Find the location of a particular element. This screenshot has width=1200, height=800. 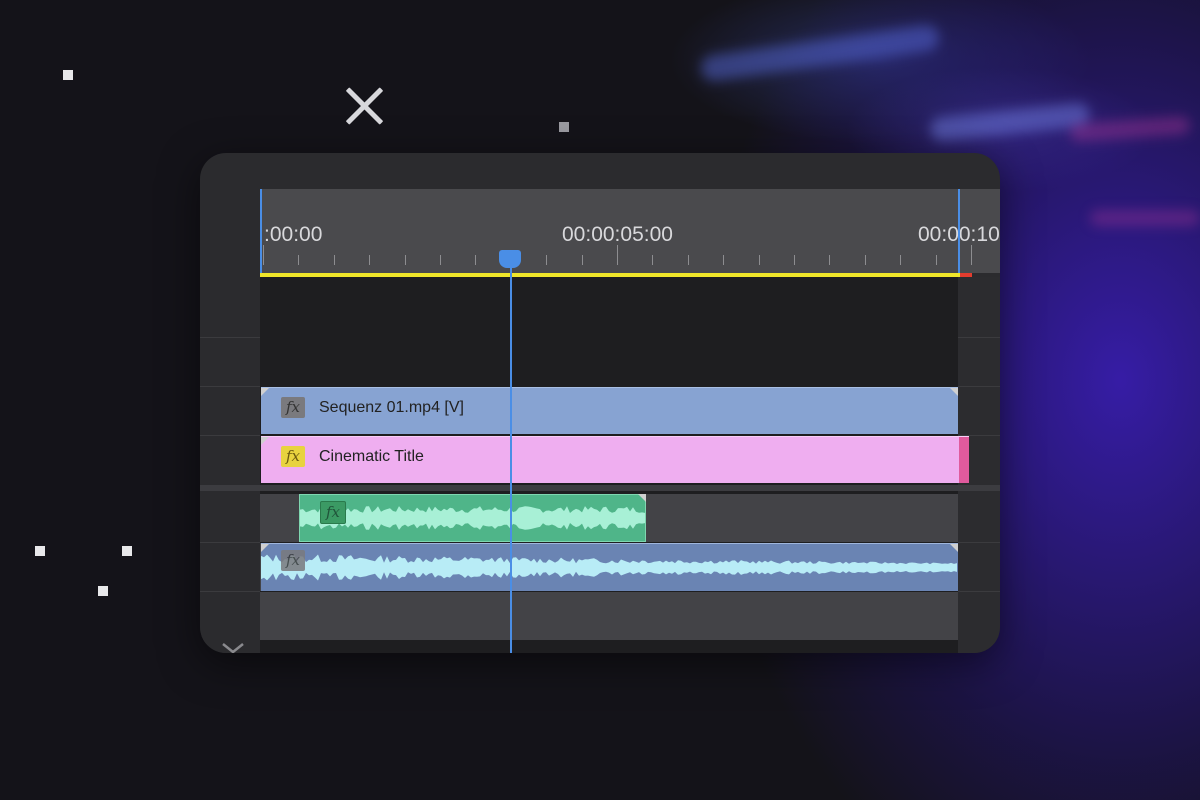

audio-clip-2: fx is located at coordinates (609, 567).